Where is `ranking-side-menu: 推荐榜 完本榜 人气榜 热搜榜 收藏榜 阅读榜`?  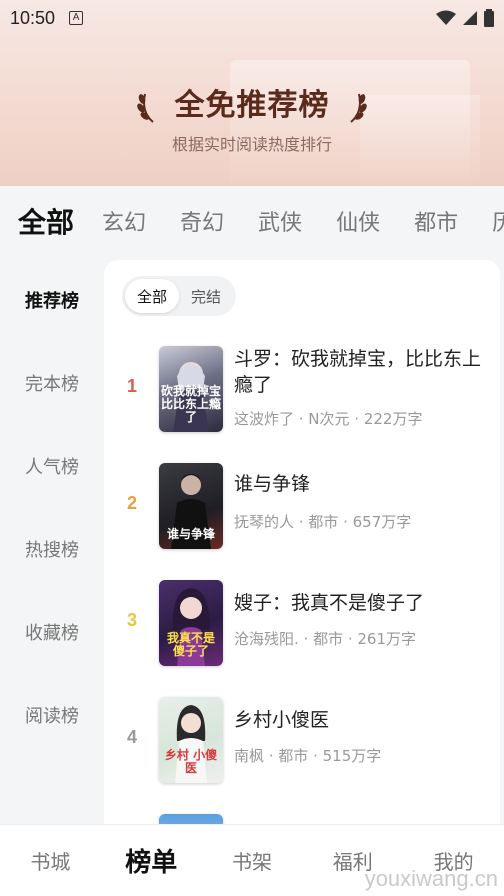
ranking-side-menu: 推荐榜 完本榜 人气榜 热搜榜 收藏榜 阅读榜 is located at coordinates (52, 541).